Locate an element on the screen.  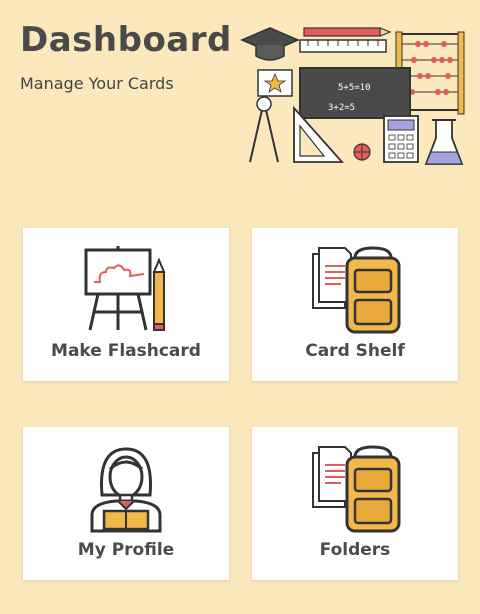
my-profile-label: My Profile is located at coordinates (126, 550).